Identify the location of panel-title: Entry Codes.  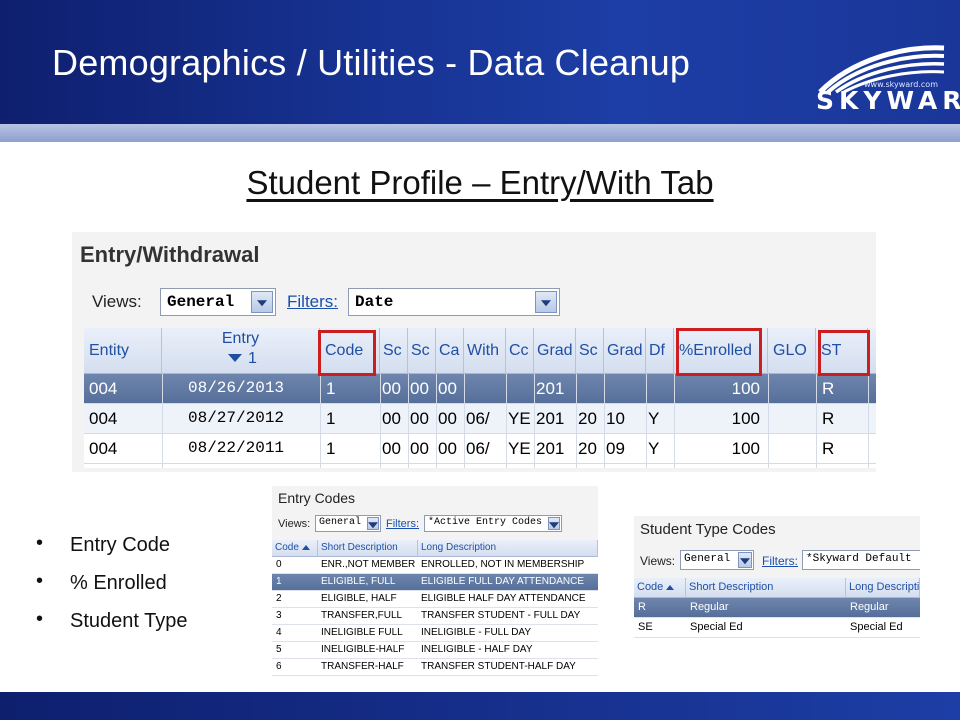
(317, 498).